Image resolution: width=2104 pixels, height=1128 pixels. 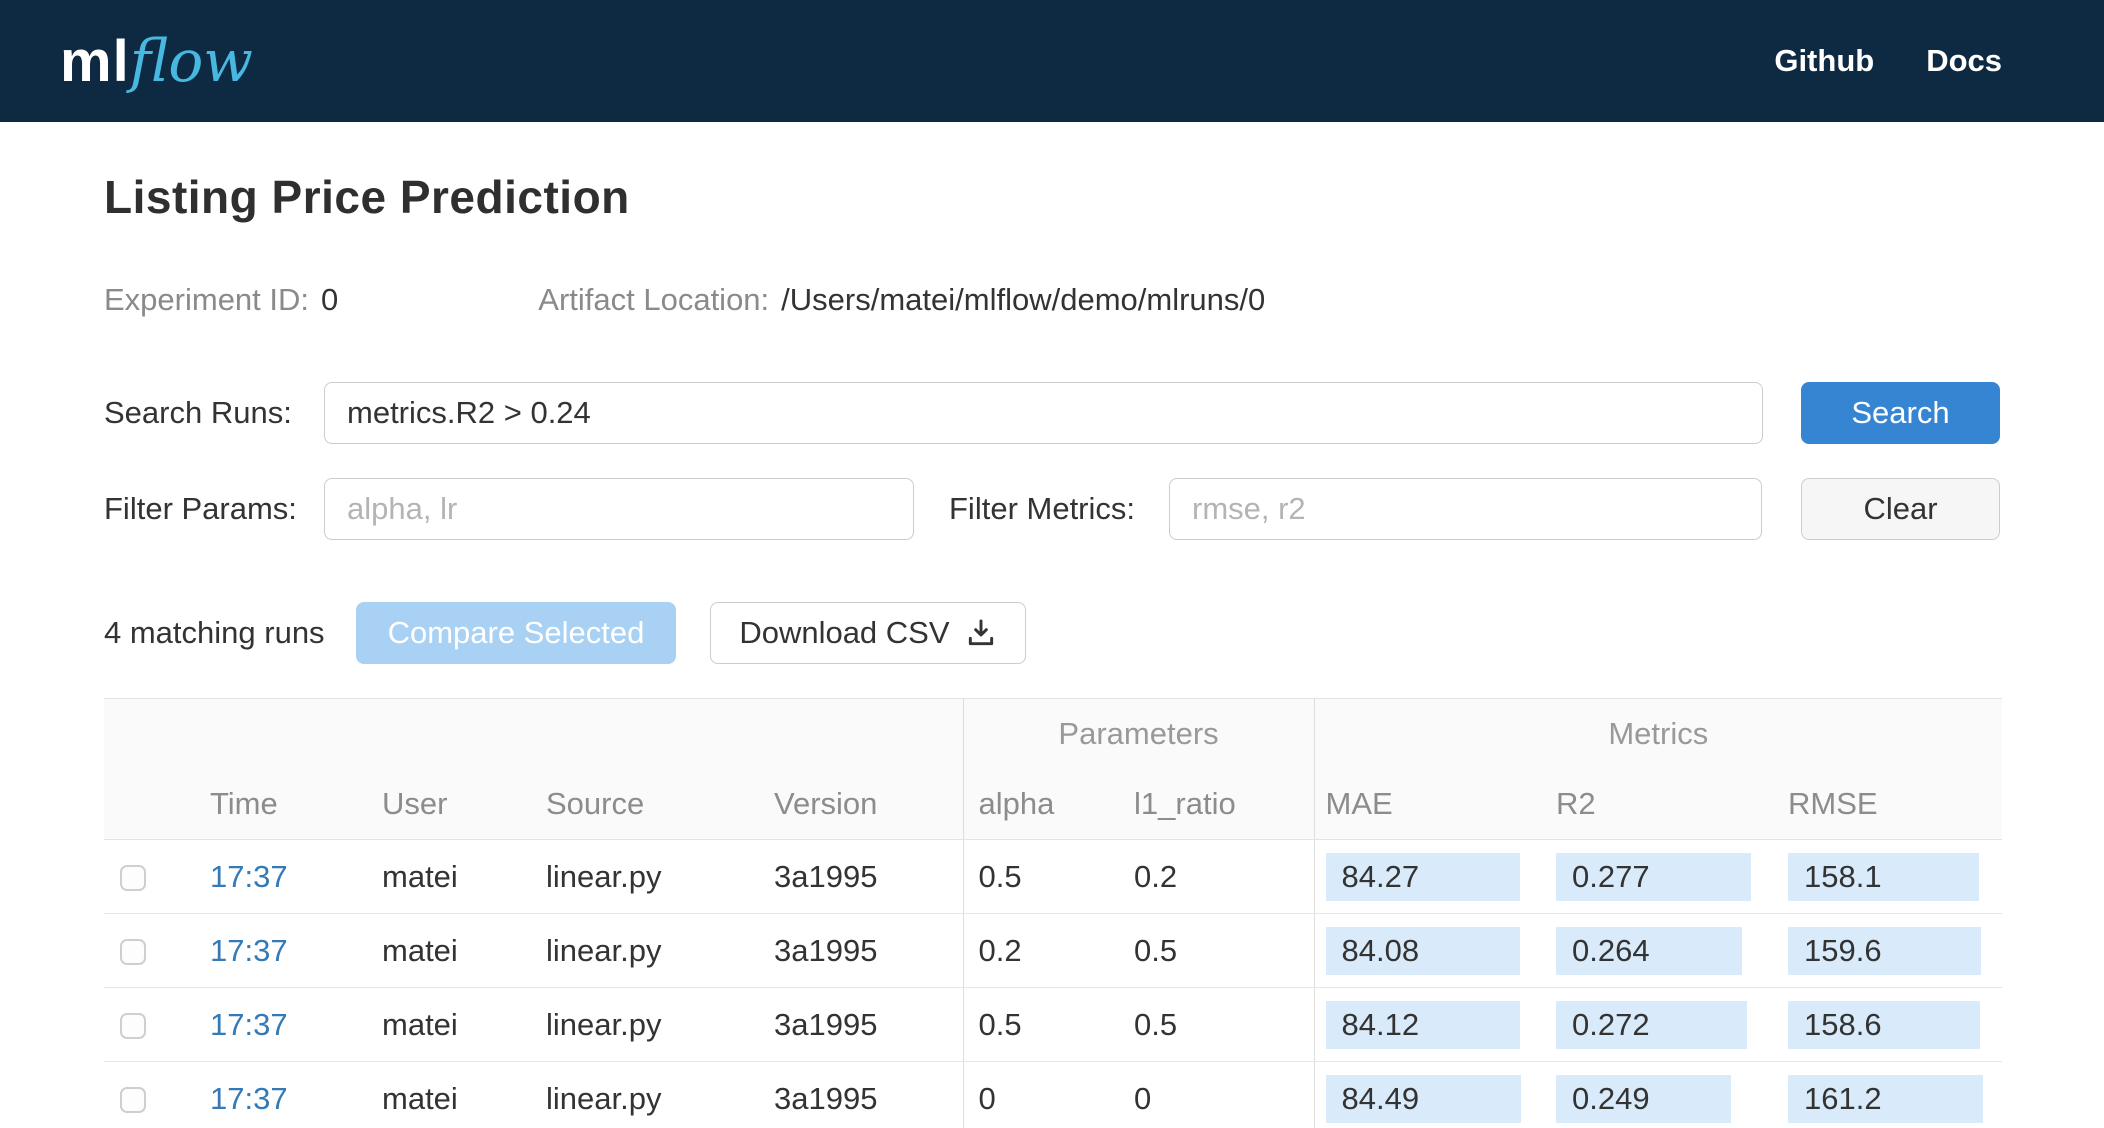 What do you see at coordinates (859, 804) in the screenshot?
I see `col-header-version: Version` at bounding box center [859, 804].